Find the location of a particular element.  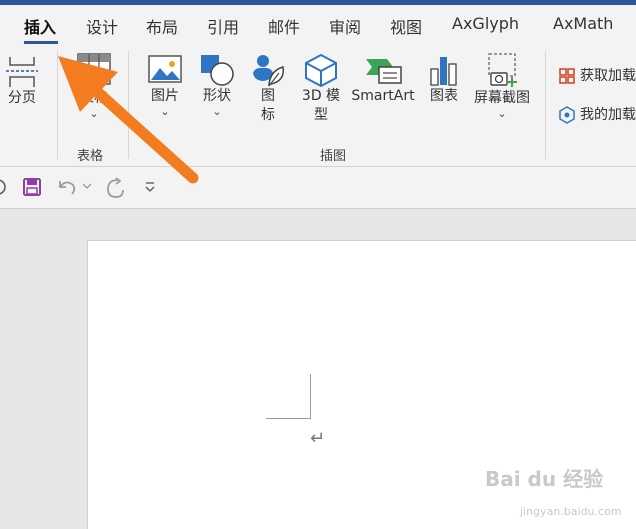

icons-button: 图 标 is located at coordinates (268, 89).